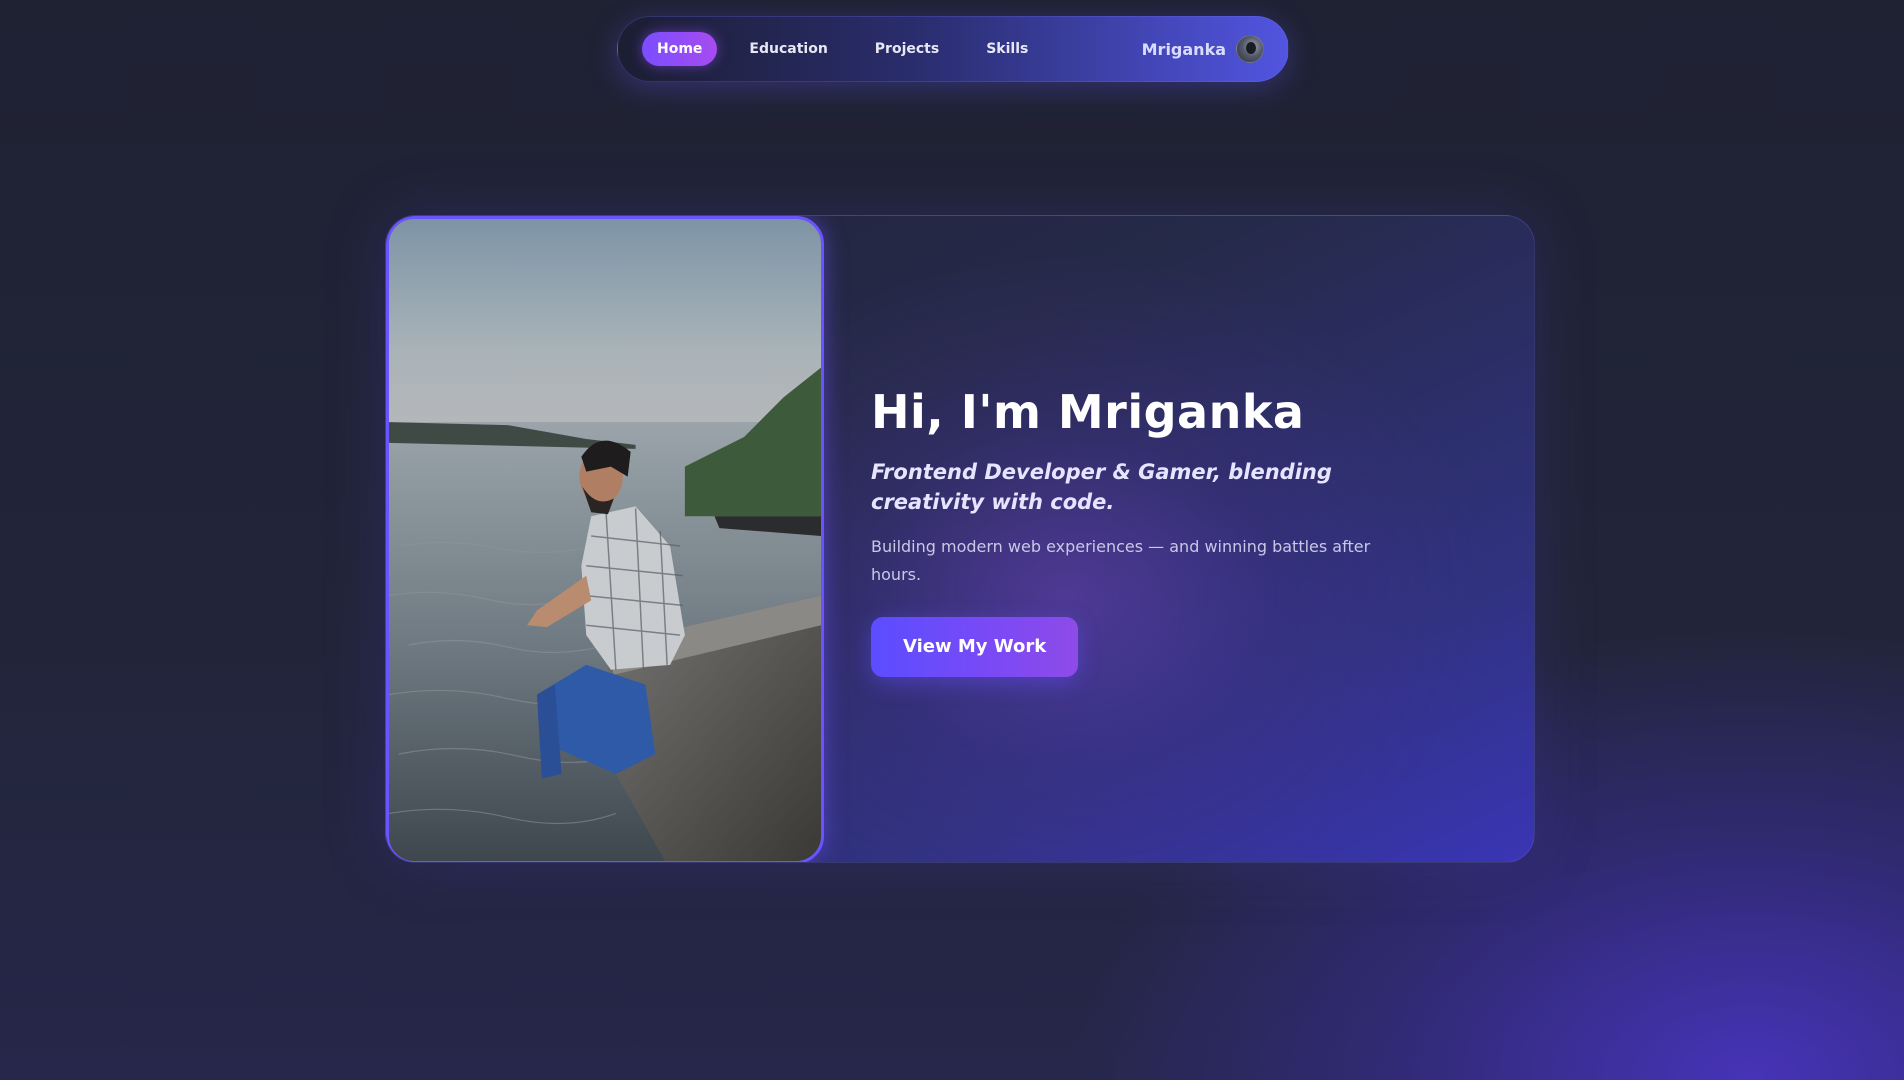 The width and height of the screenshot is (1904, 1080). What do you see at coordinates (680, 49) in the screenshot?
I see `nav-home-link: Home` at bounding box center [680, 49].